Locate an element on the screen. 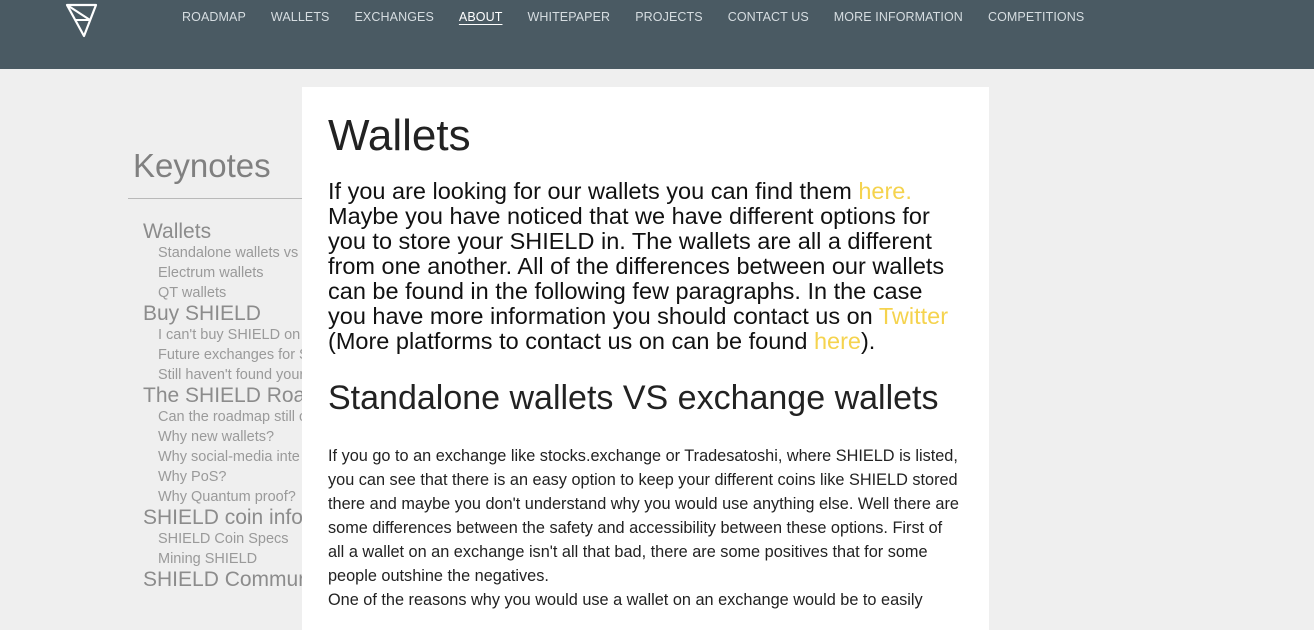 The height and width of the screenshot is (630, 1314). page-title: Wallets is located at coordinates (399, 135).